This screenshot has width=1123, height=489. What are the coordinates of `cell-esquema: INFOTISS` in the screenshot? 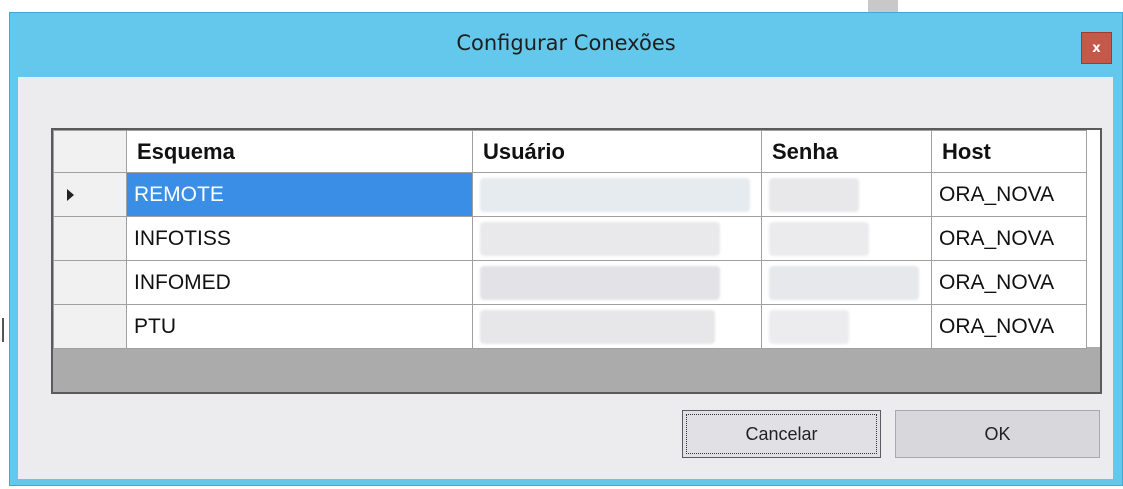 It's located at (299, 238).